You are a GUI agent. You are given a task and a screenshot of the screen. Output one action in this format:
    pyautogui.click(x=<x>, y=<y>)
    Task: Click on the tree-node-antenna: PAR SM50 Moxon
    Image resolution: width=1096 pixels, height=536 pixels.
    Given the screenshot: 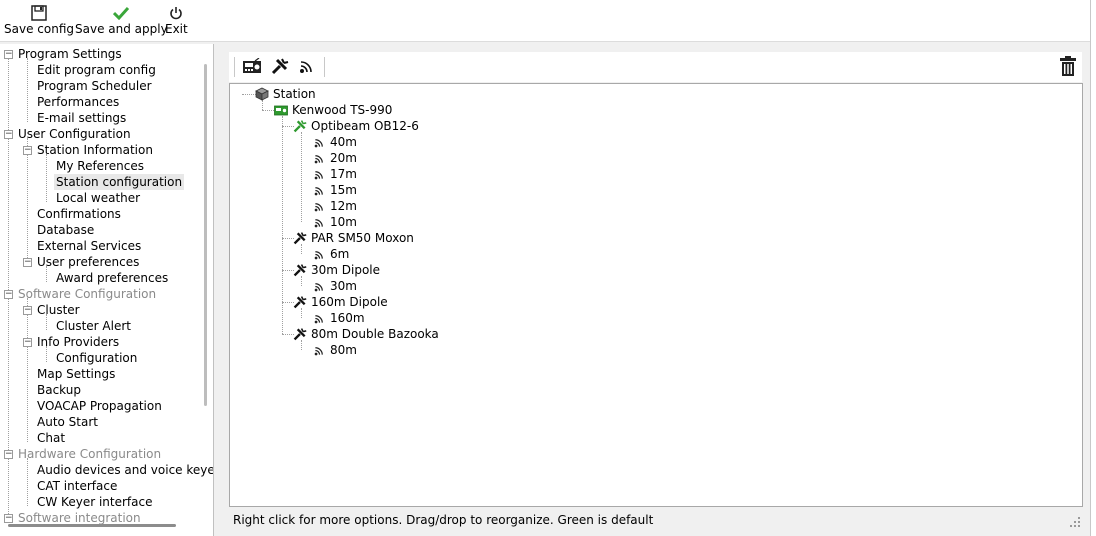 What is the action you would take?
    pyautogui.click(x=353, y=238)
    